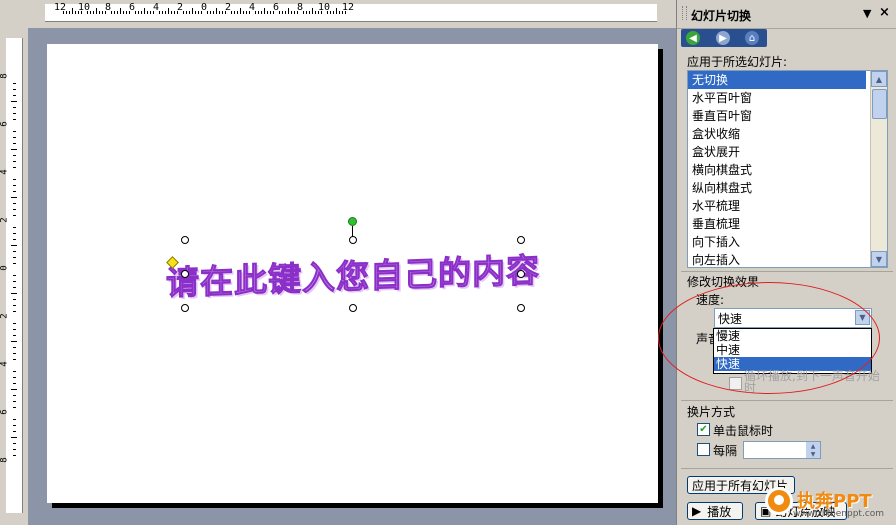  I want to click on scroll-thumb, so click(879, 104).